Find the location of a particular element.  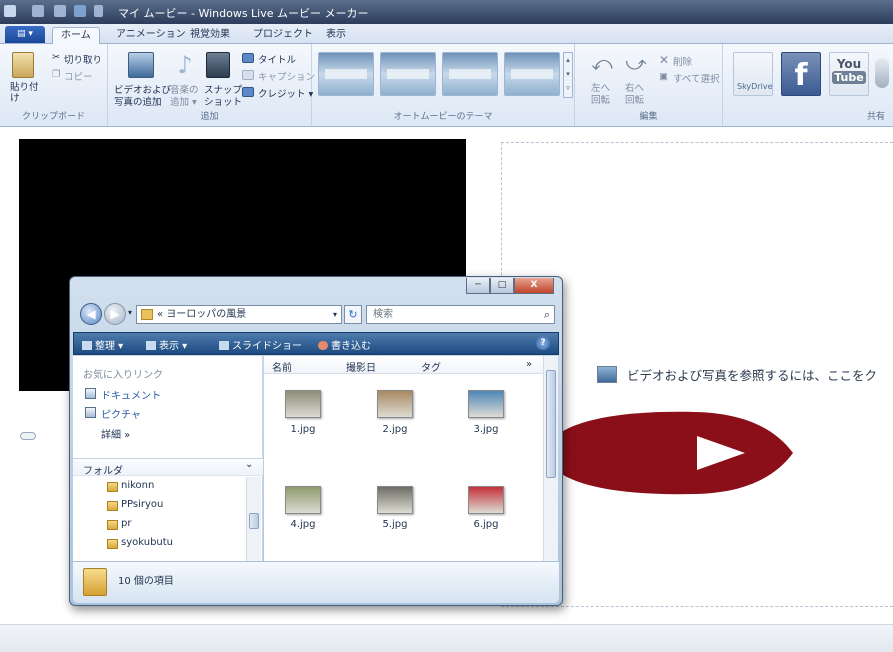

cut-icon: ✂ is located at coordinates (56, 57).